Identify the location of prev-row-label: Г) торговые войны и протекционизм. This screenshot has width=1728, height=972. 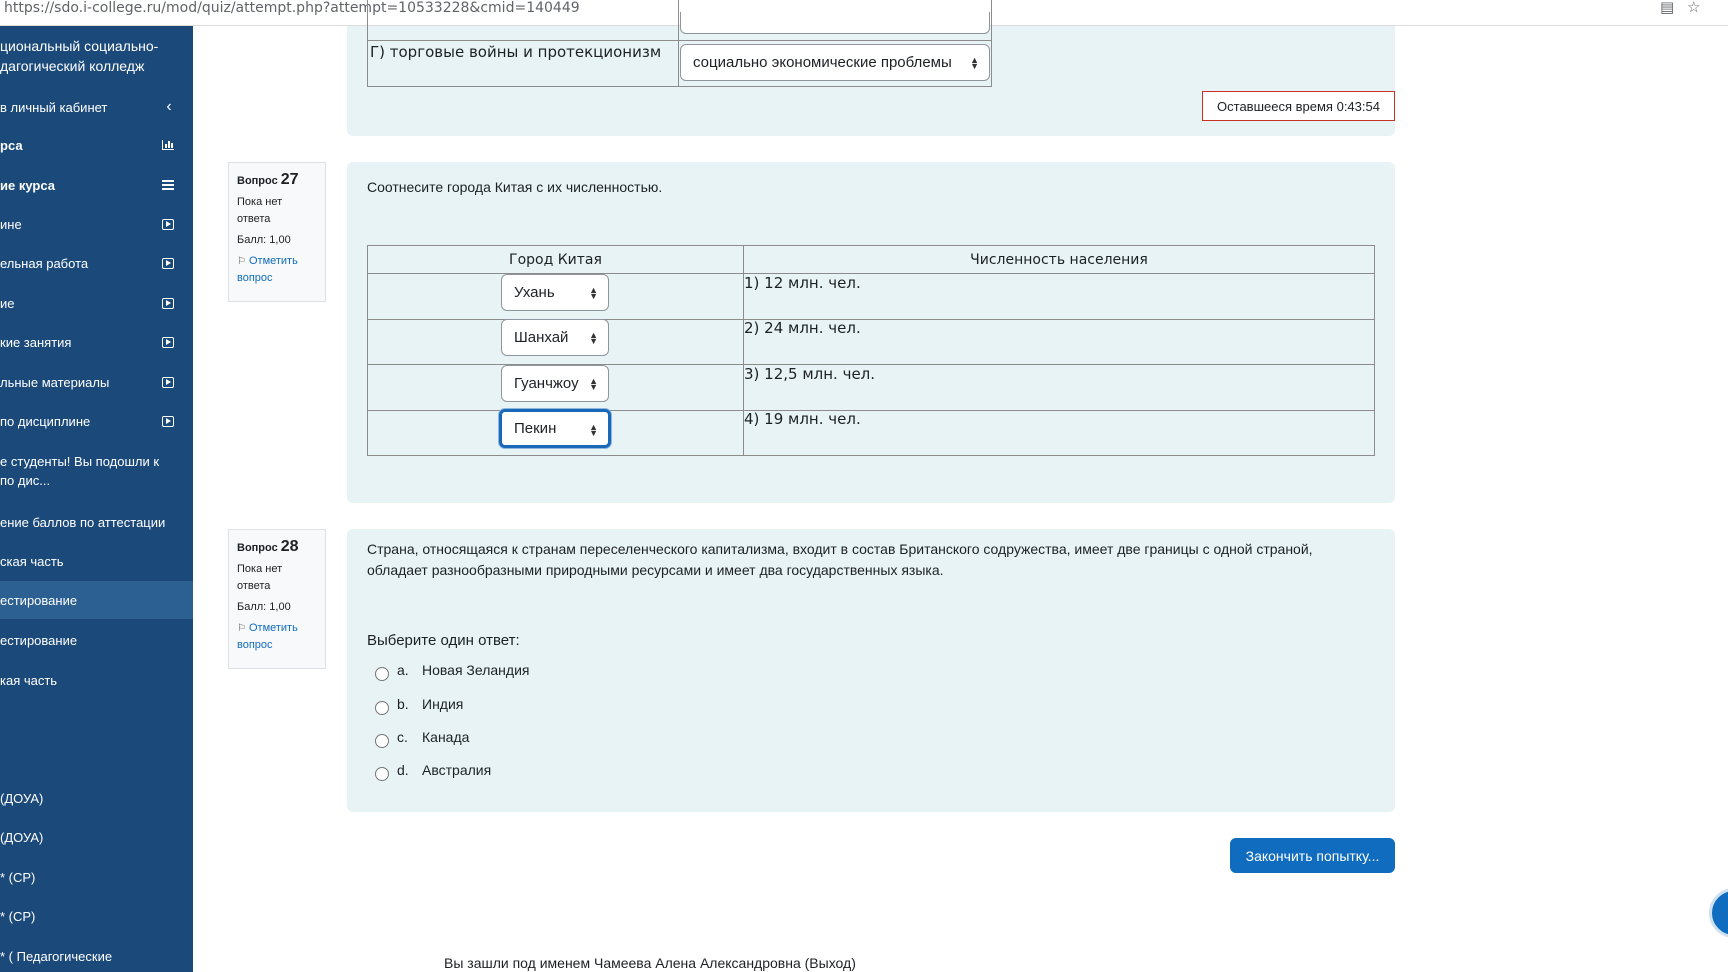
(523, 63).